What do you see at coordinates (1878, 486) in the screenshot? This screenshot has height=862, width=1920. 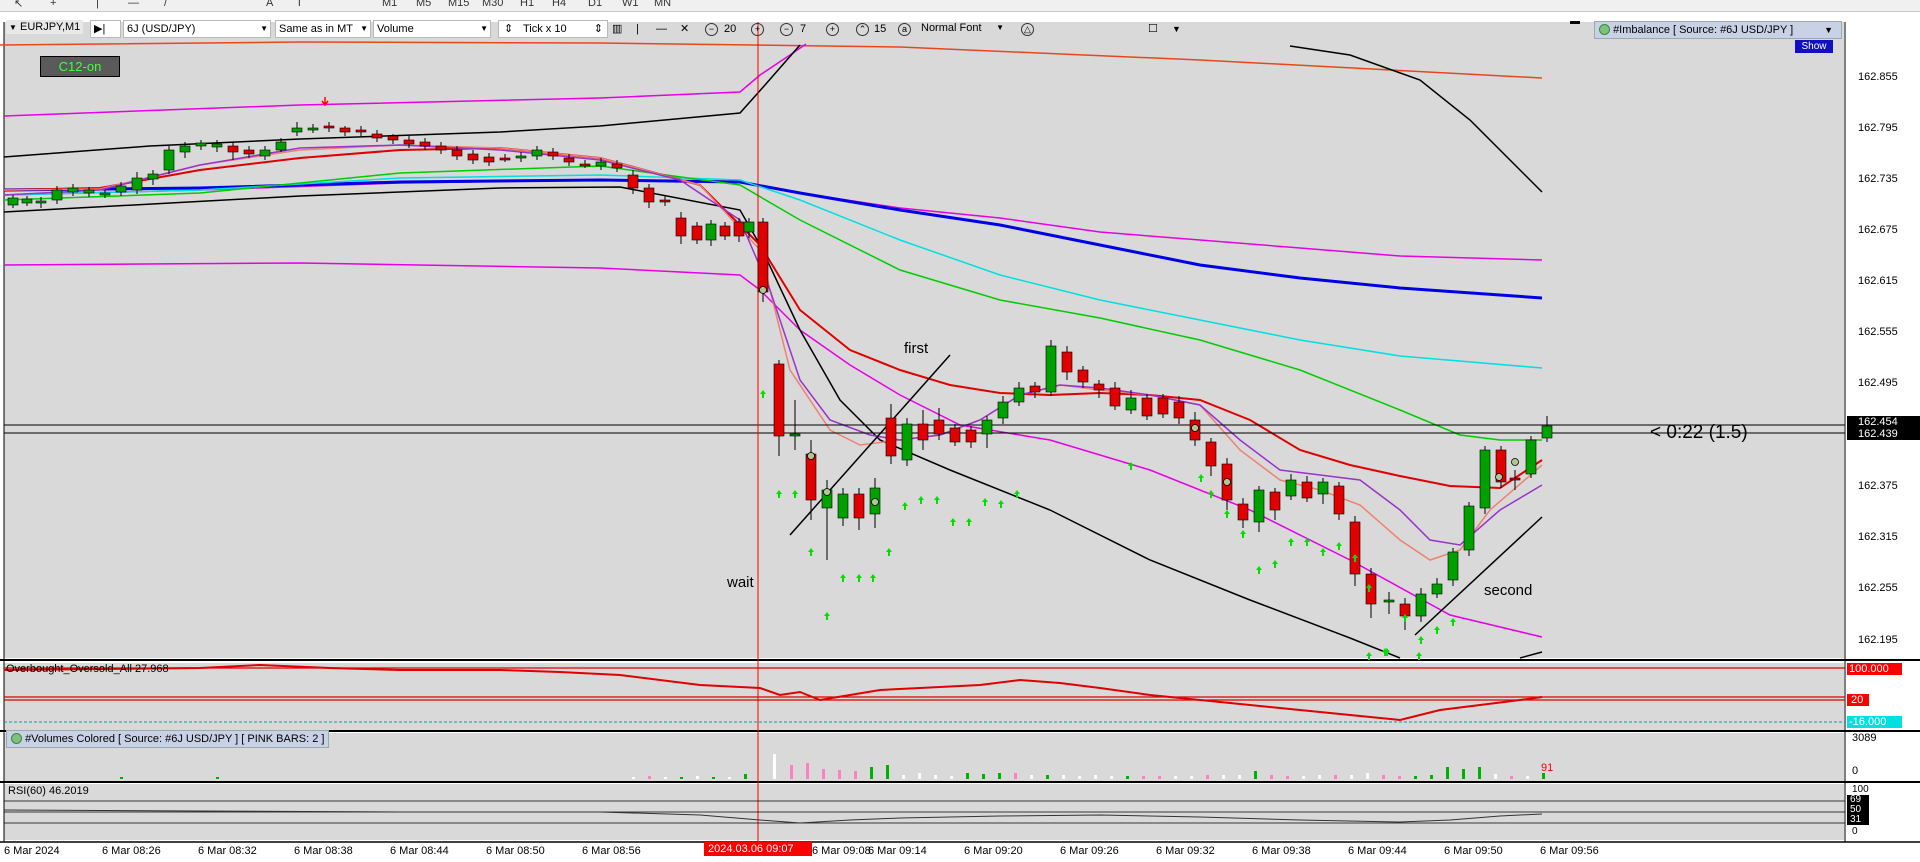 I see `price-scale-label: 162.375` at bounding box center [1878, 486].